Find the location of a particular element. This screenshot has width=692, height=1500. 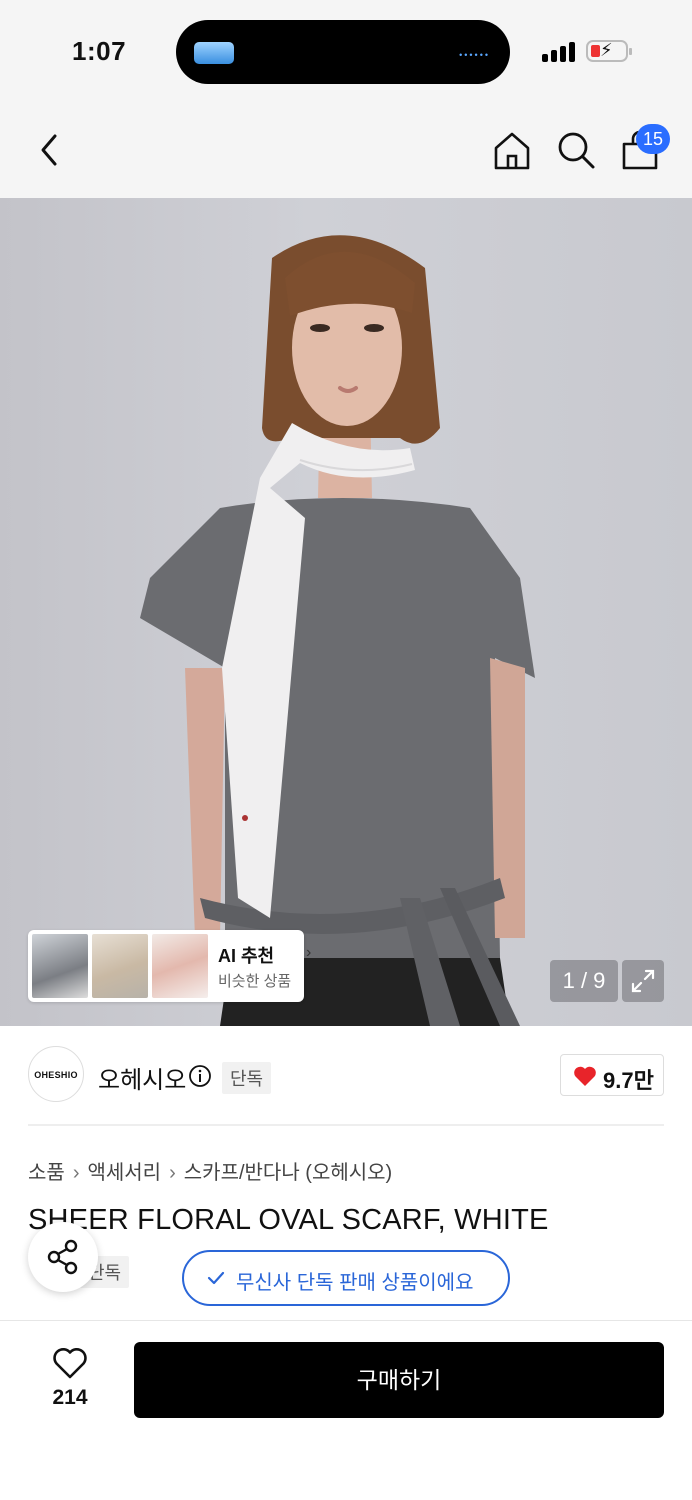

share-icon is located at coordinates (62, 1257).